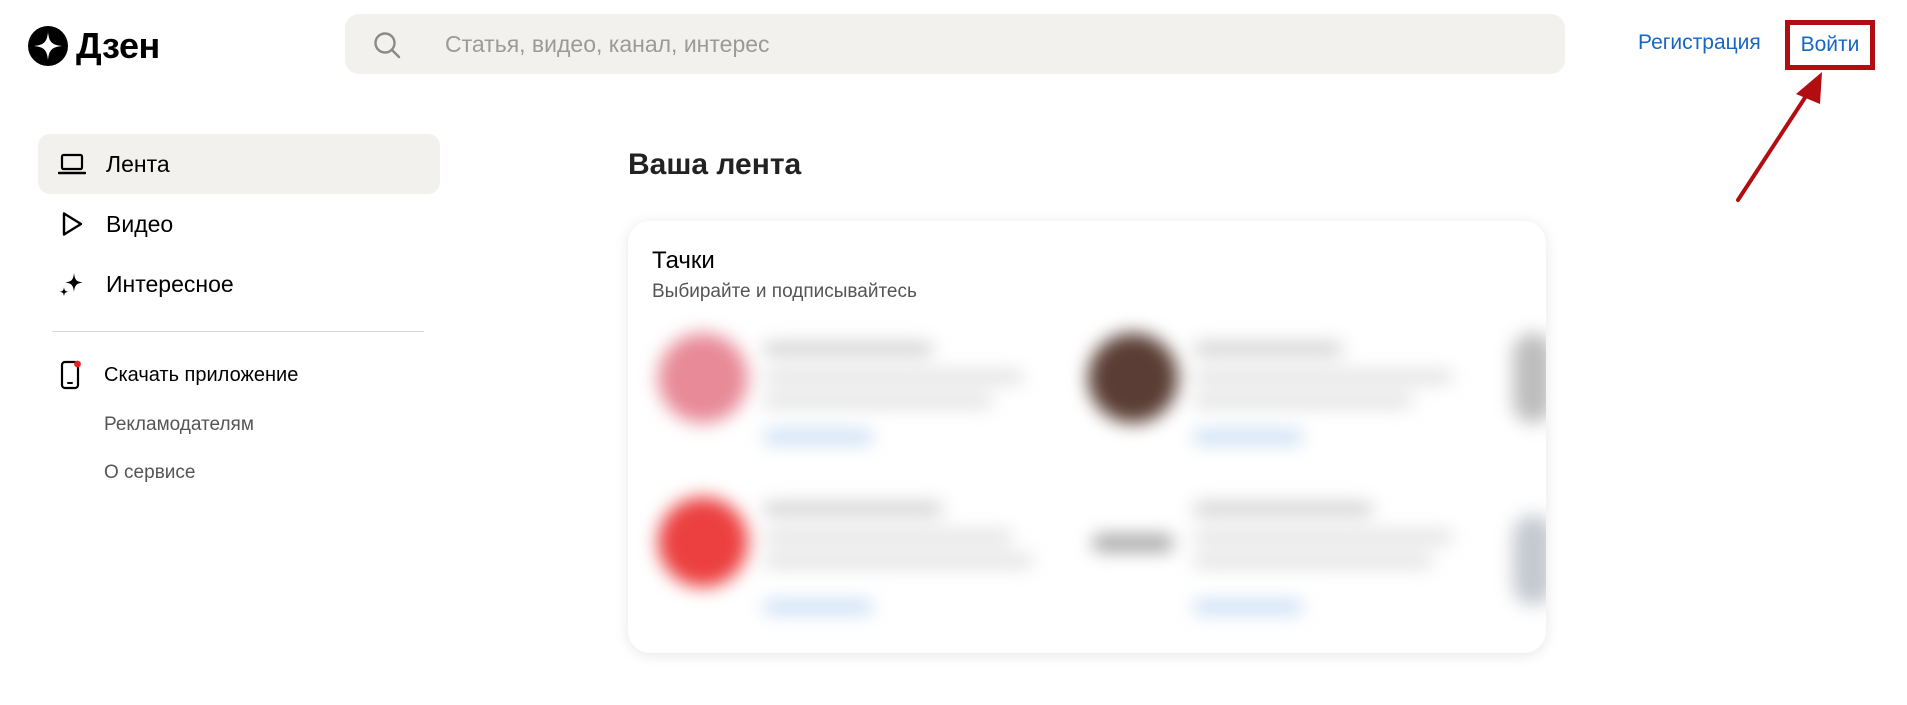 This screenshot has width=1907, height=705. I want to click on search-icon, so click(387, 45).